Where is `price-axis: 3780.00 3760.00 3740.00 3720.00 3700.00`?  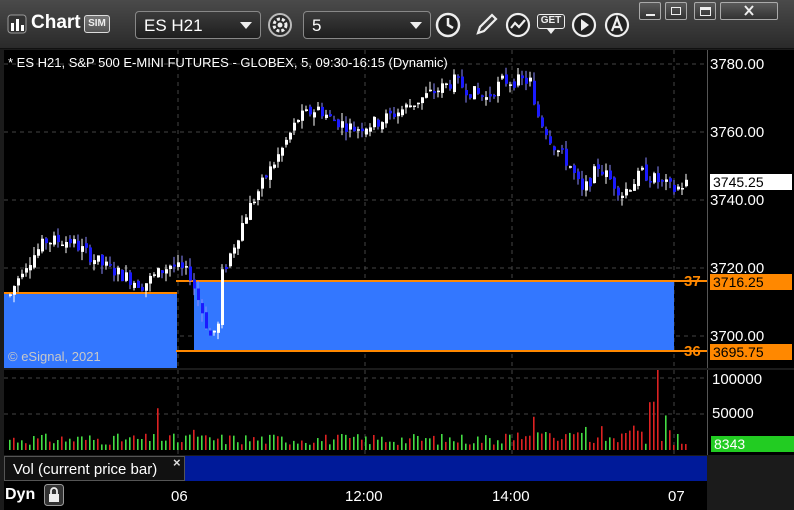
price-axis: 3780.00 3760.00 3740.00 3720.00 3700.00 is located at coordinates (750, 209).